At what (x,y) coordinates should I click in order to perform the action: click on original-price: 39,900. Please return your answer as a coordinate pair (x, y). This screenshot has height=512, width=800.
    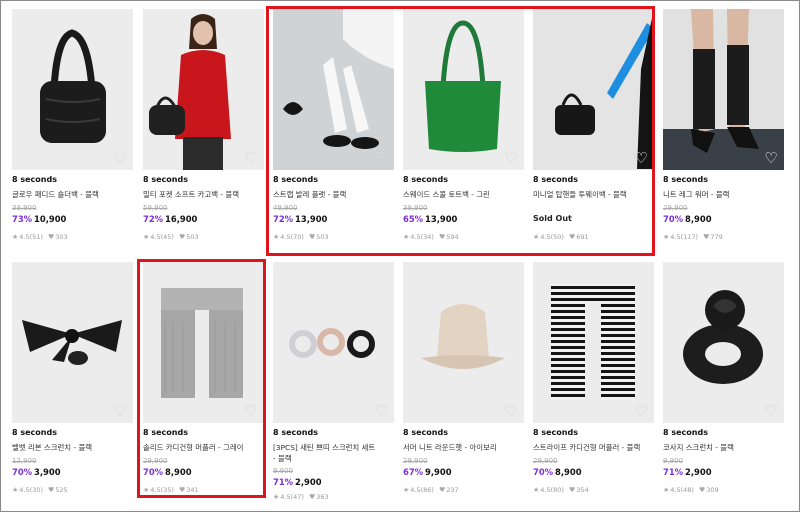
    Looking at the image, I should click on (24, 208).